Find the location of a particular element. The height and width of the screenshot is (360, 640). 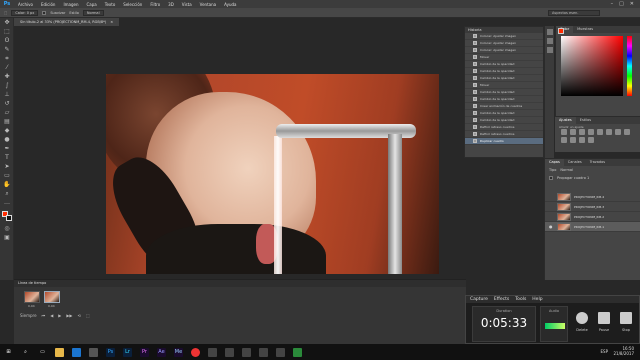

eye-icon: ● is located at coordinates (551, 226).